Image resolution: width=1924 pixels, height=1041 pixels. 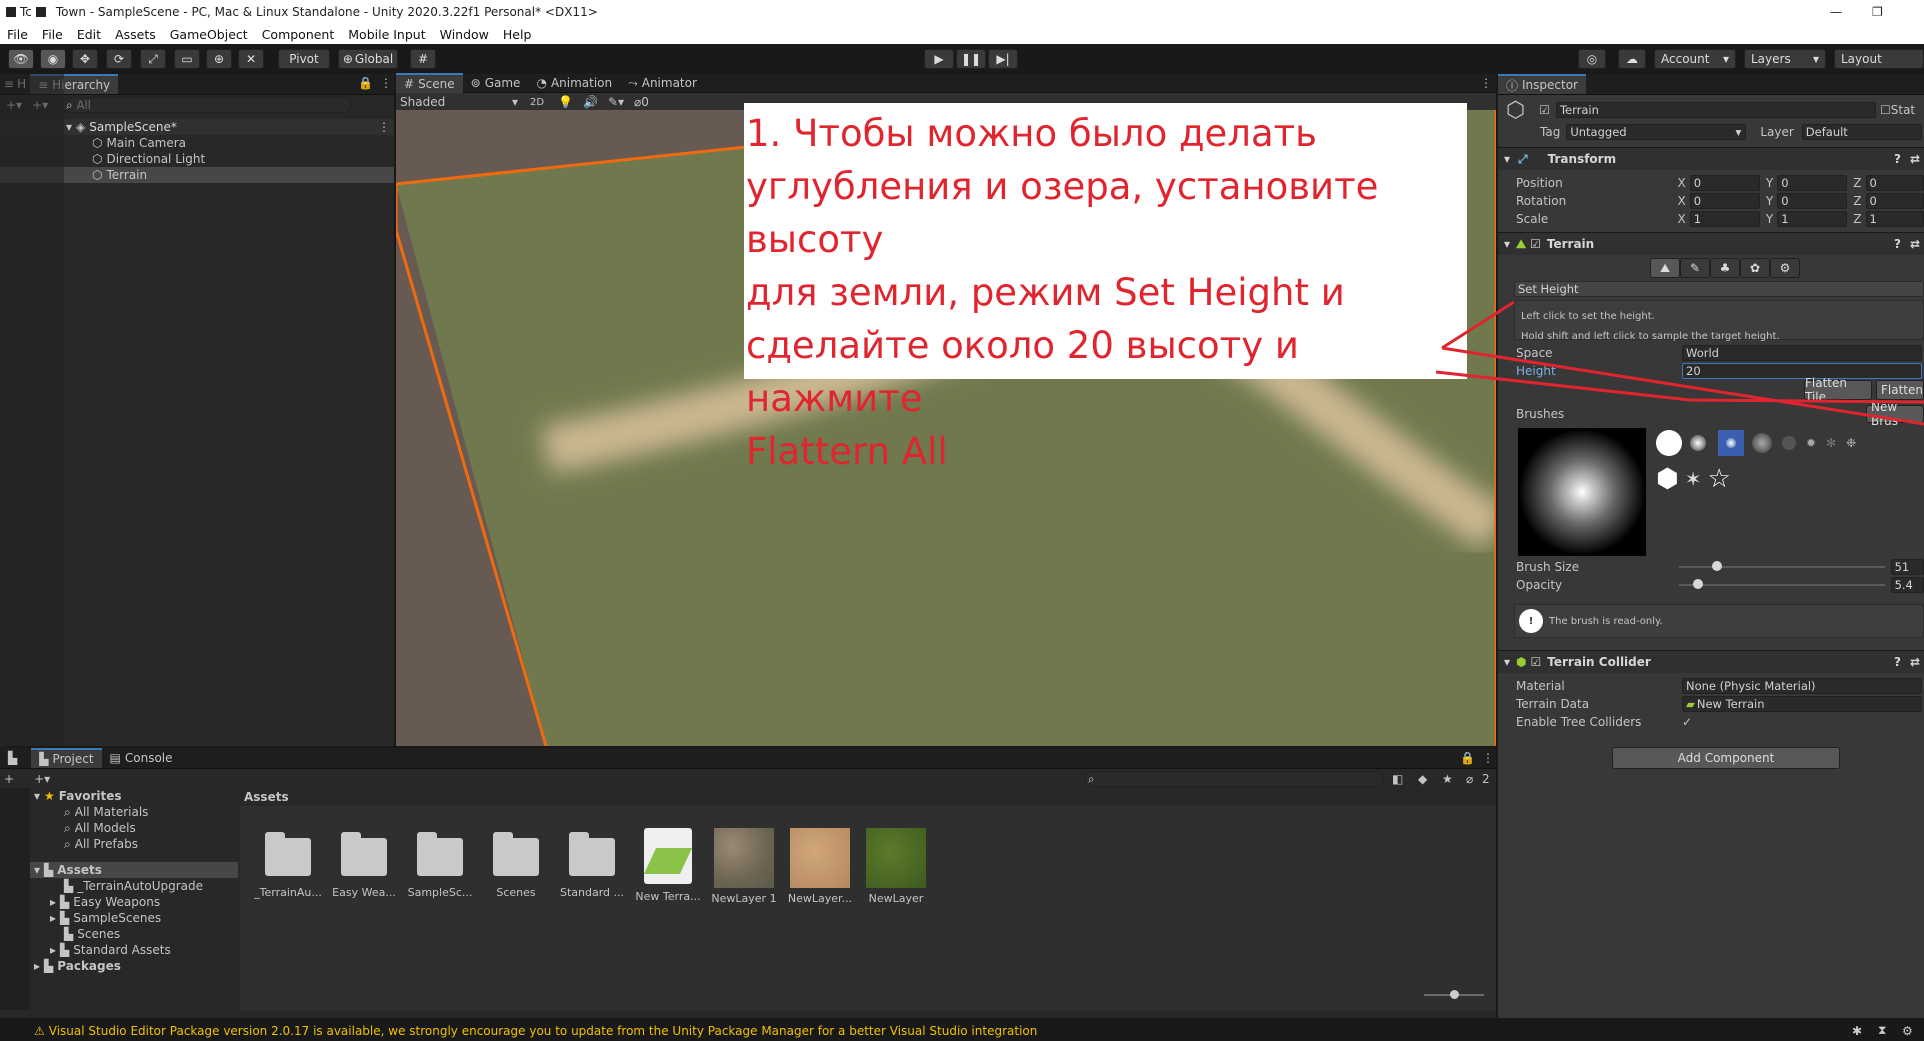 I want to click on scale-y-field: 1, so click(x=1812, y=219).